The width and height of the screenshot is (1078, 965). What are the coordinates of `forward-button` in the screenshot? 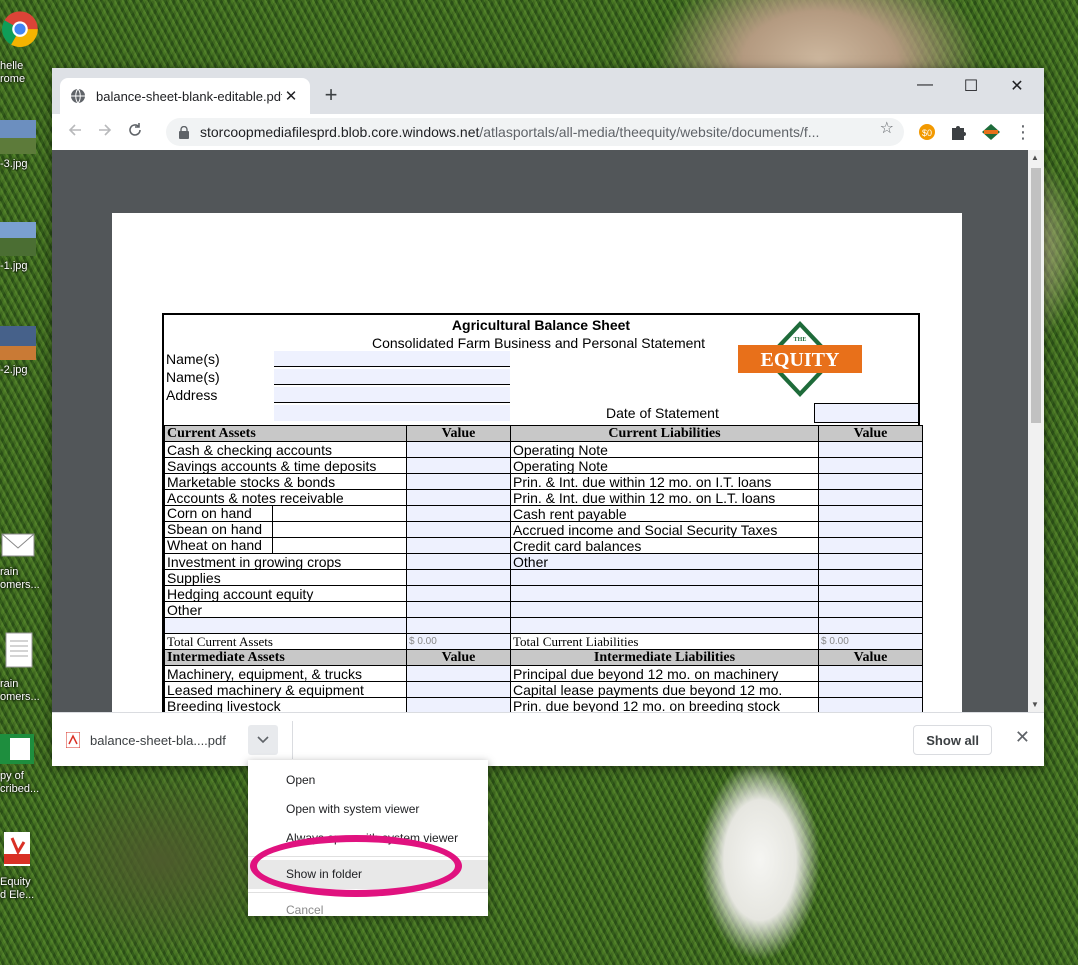 It's located at (105, 132).